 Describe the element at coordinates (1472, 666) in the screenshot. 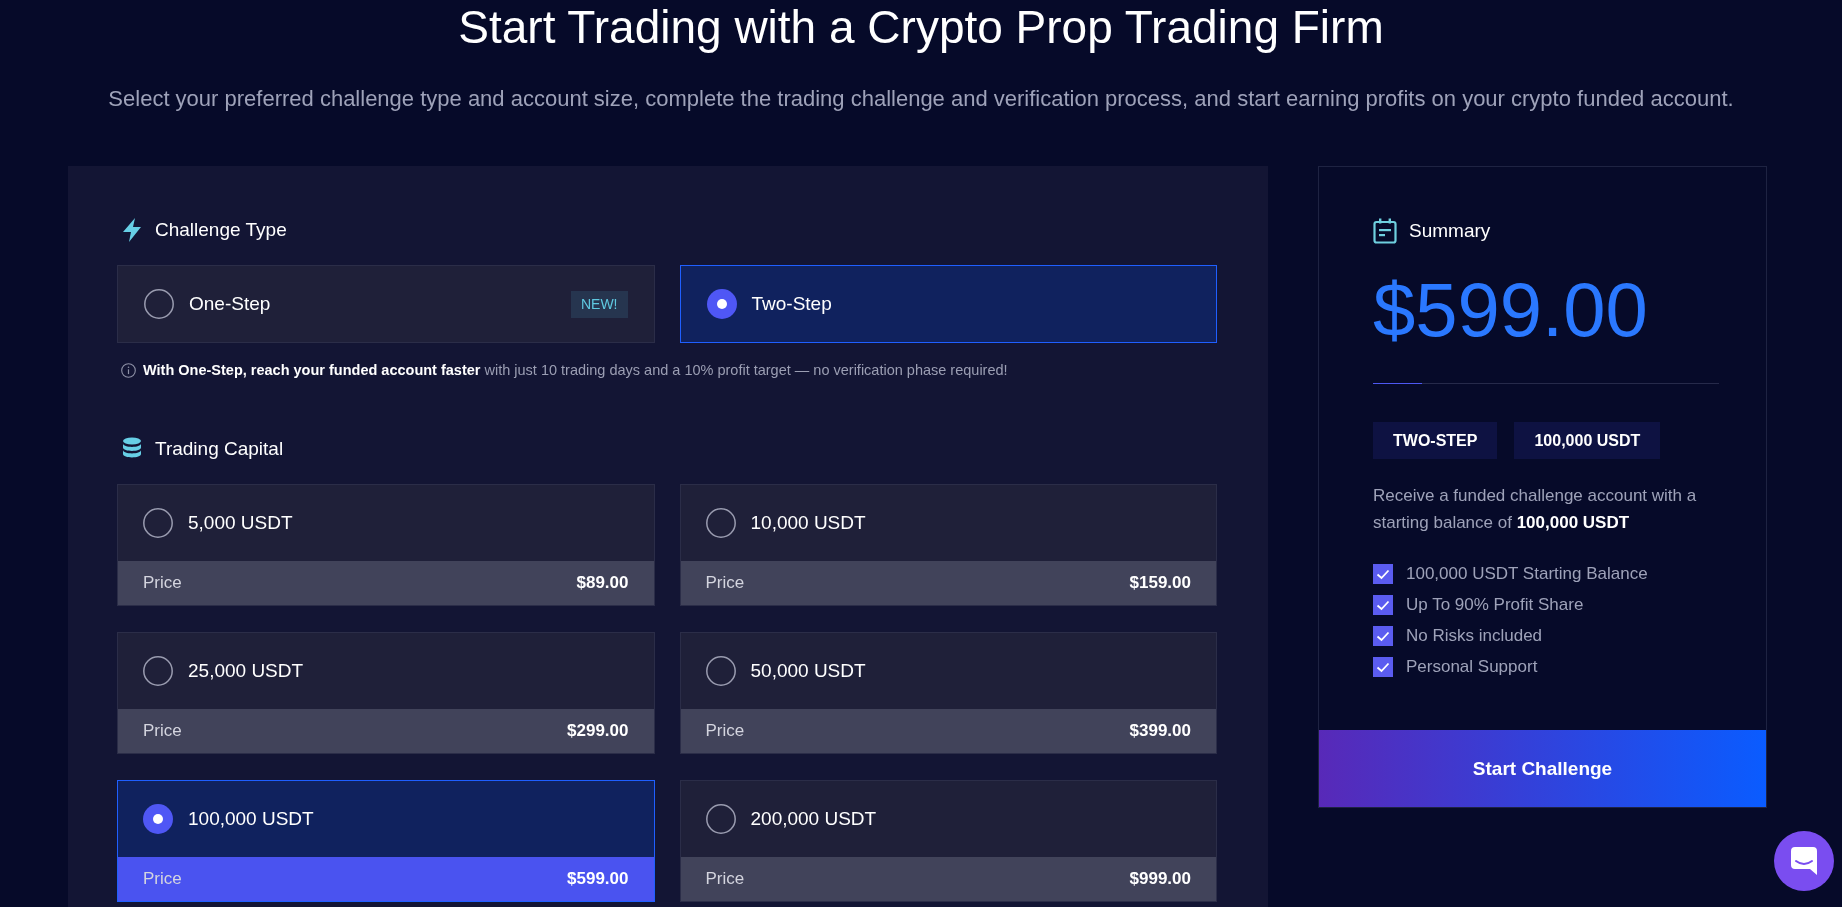

I see `feature-label: Personal Support` at that location.